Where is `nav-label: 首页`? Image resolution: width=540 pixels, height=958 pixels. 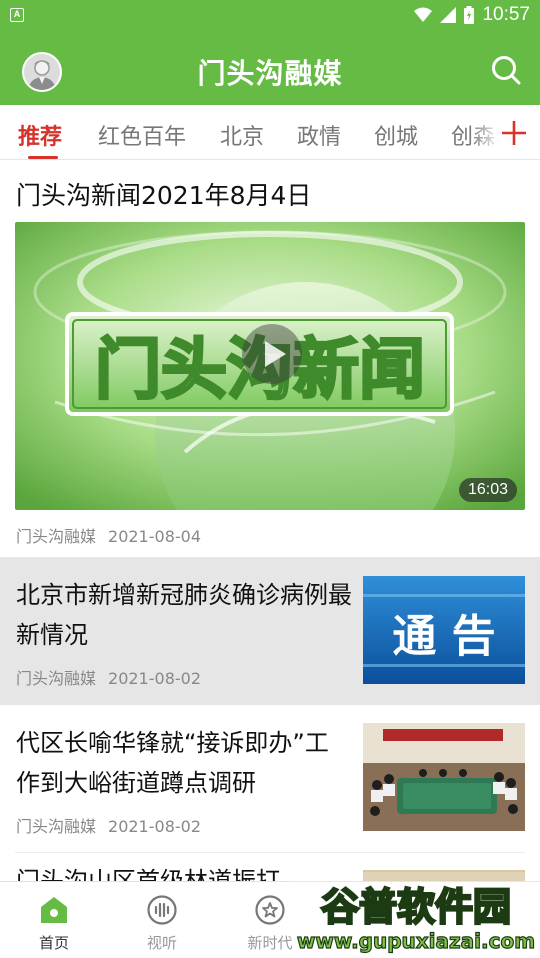
nav-label: 首页 is located at coordinates (53, 943).